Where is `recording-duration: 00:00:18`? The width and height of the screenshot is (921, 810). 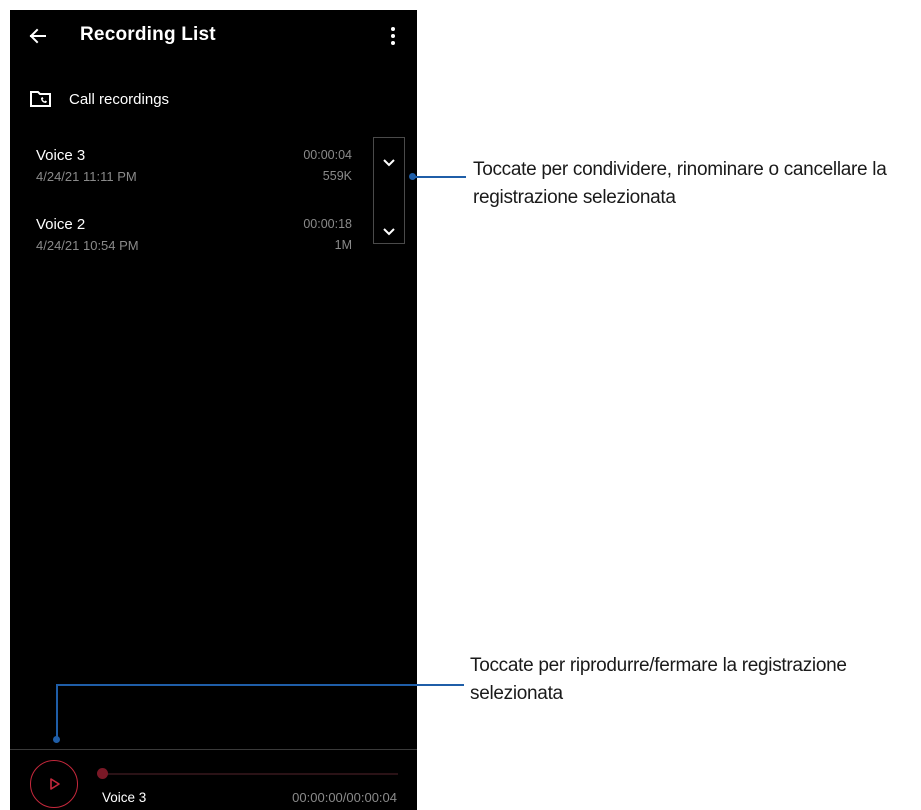 recording-duration: 00:00:18 is located at coordinates (327, 224).